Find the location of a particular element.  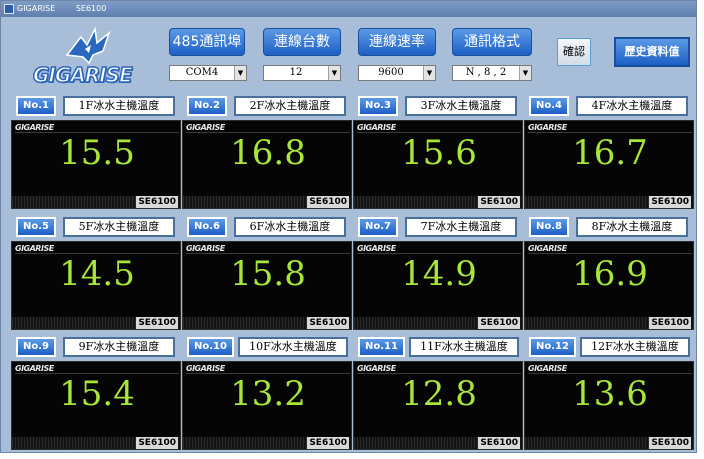

channel-number-badge: No.10 is located at coordinates (210, 347).